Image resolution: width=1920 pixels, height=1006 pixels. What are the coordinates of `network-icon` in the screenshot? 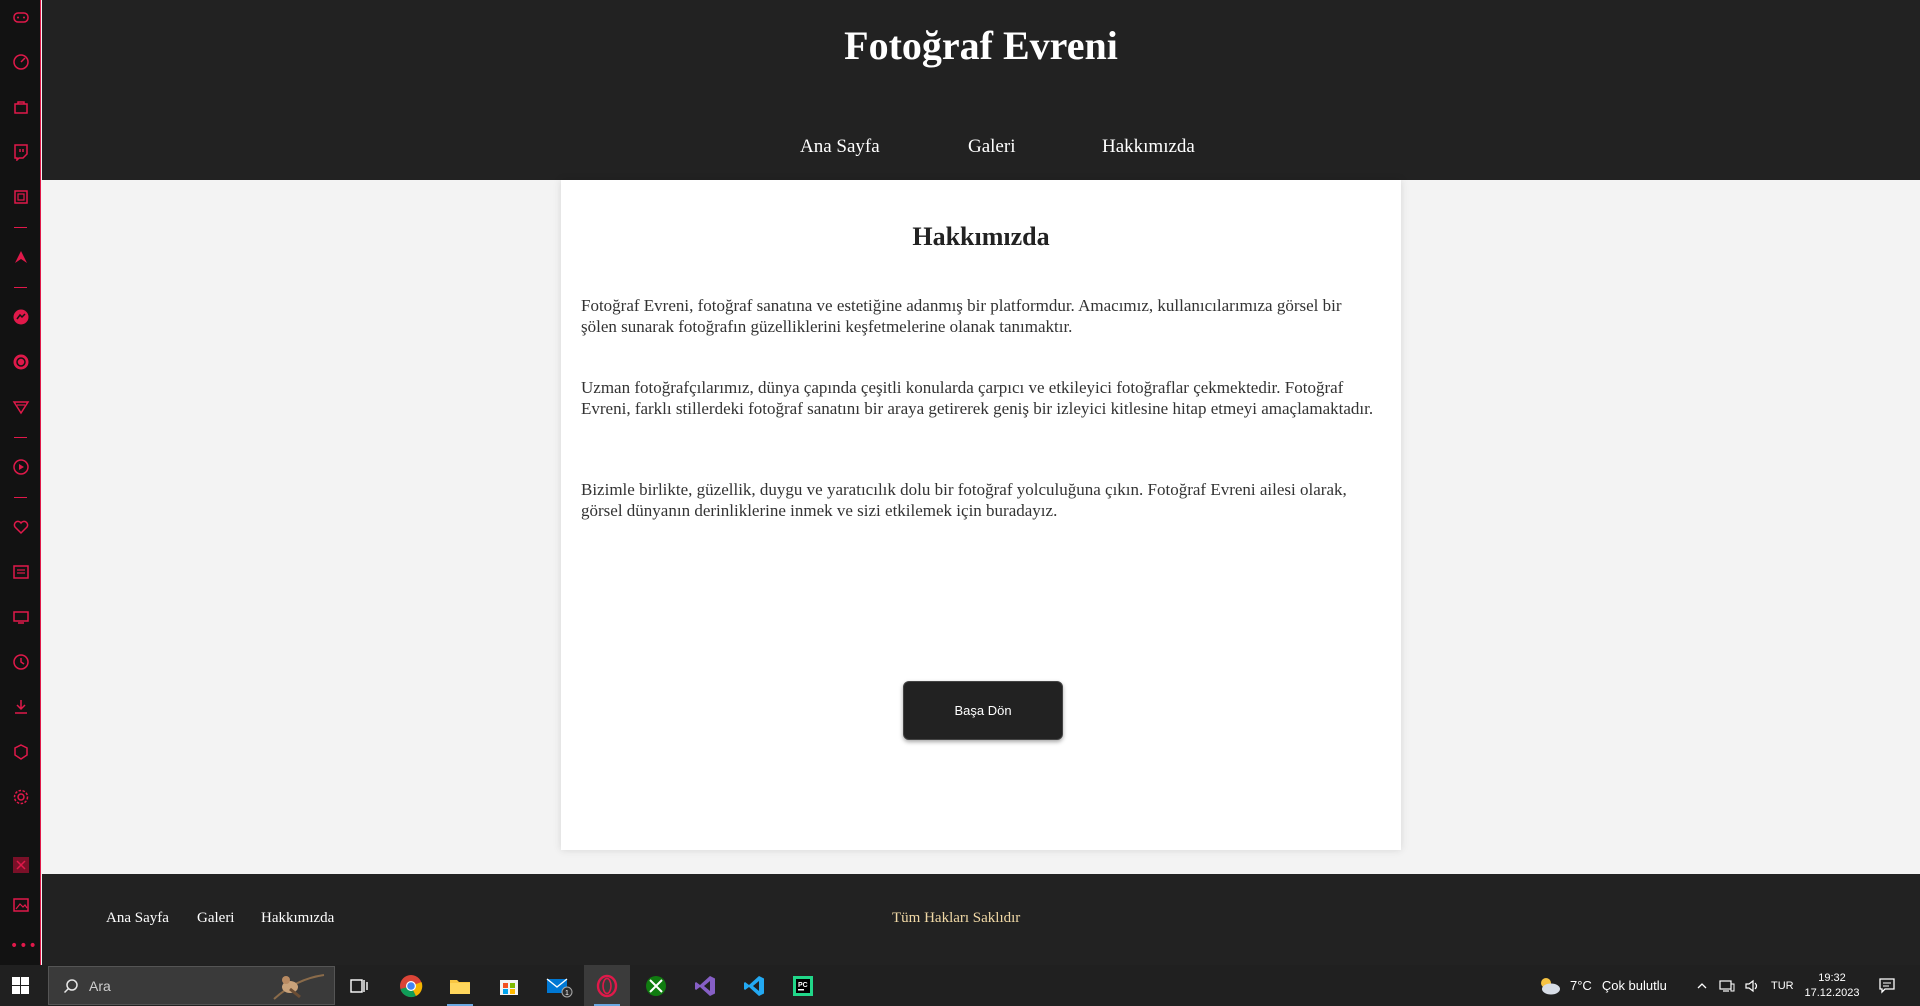 It's located at (1727, 985).